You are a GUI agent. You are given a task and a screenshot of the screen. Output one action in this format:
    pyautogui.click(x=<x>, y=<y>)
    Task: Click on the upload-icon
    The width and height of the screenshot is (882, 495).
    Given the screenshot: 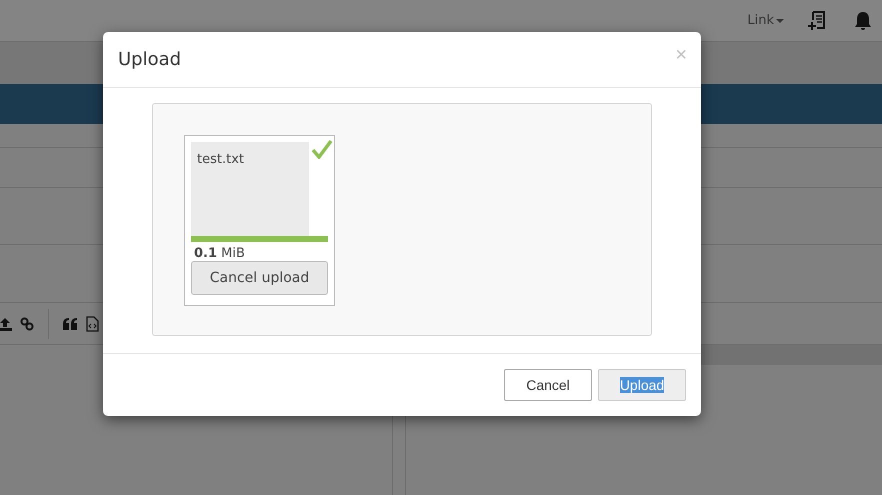 What is the action you would take?
    pyautogui.click(x=6, y=323)
    